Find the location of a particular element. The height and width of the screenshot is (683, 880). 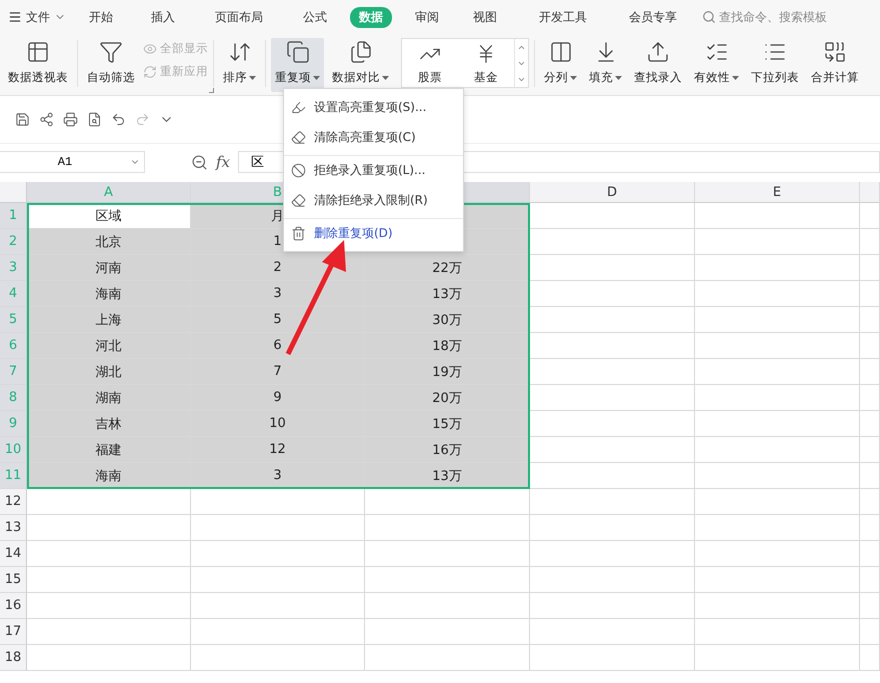

ribbon-button: 重复项 is located at coordinates (297, 65).